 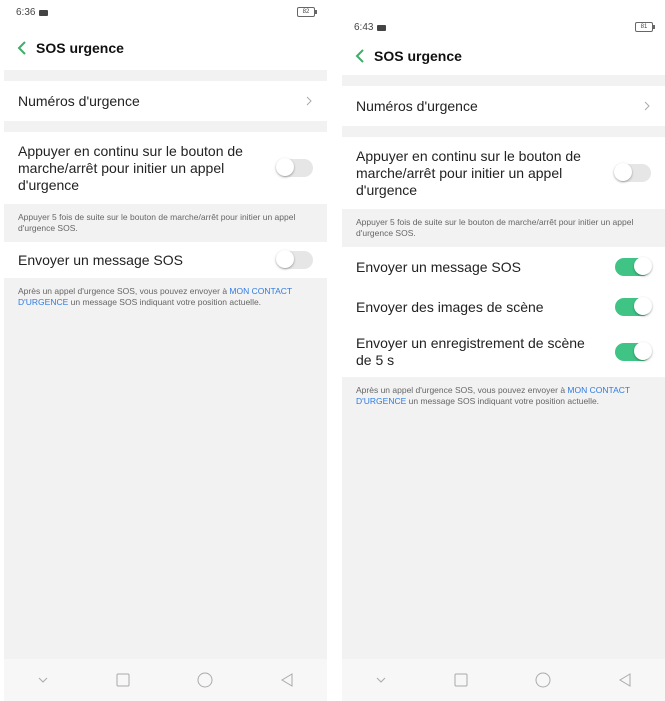 I want to click on header: 6:36 82 SOS urgence, so click(x=165, y=35).